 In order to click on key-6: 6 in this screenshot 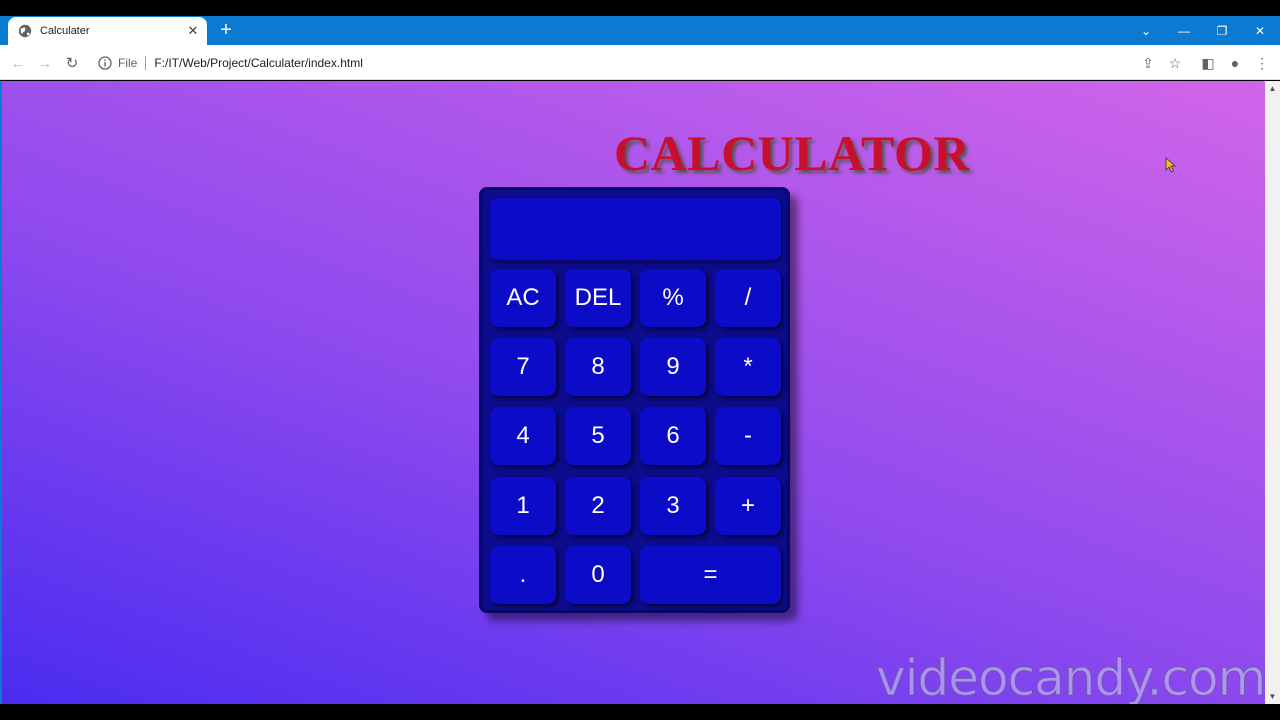, I will do `click(673, 436)`.